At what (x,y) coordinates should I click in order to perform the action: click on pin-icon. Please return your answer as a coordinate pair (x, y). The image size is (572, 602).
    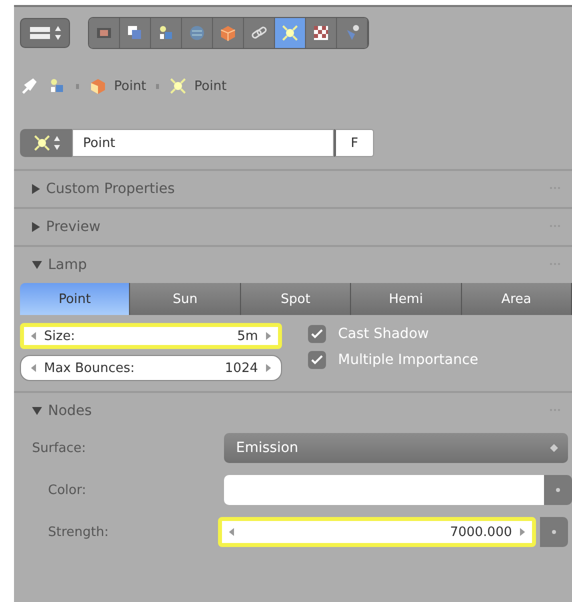
    Looking at the image, I should click on (29, 86).